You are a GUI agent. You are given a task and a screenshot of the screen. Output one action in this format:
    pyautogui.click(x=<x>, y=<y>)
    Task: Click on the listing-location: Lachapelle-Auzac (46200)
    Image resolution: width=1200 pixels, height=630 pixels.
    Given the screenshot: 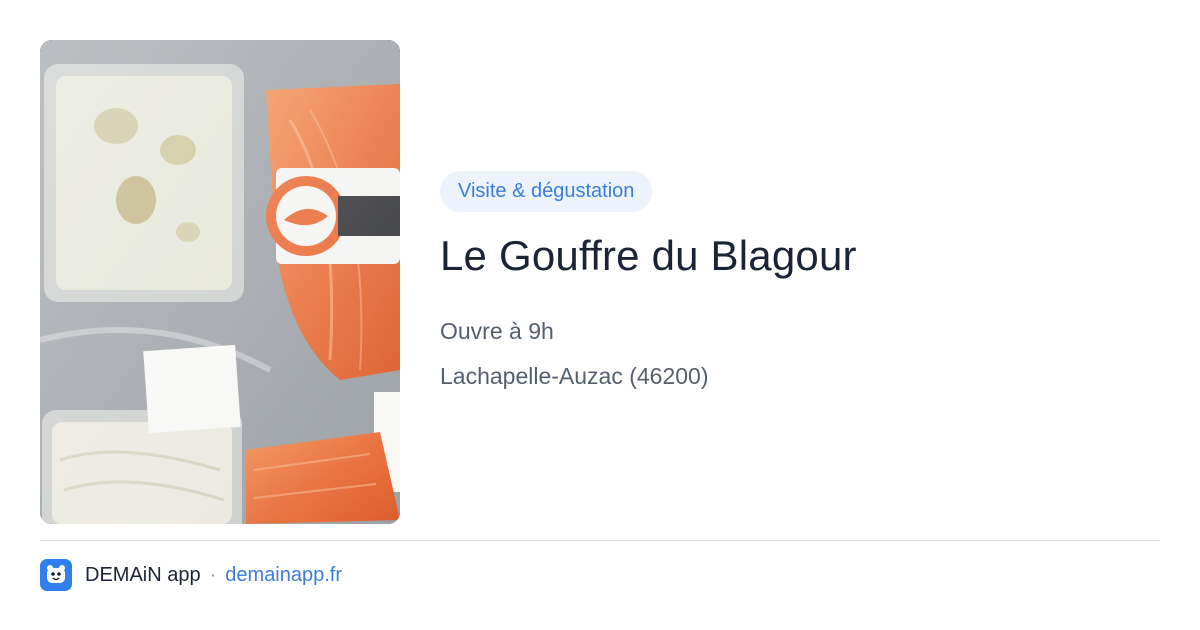 What is the action you would take?
    pyautogui.click(x=574, y=376)
    